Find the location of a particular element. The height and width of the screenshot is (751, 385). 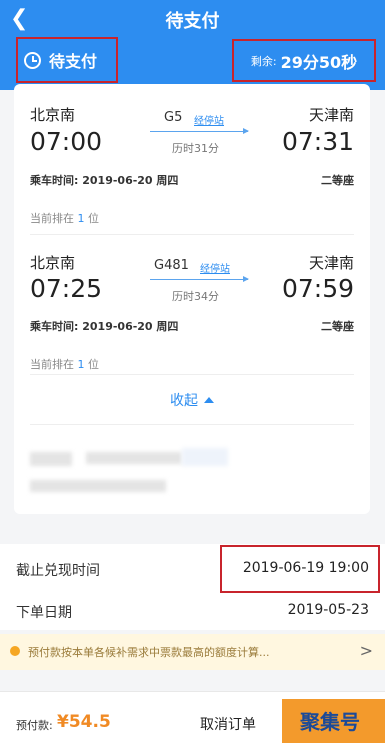

blurred-passenger-name is located at coordinates (51, 459).